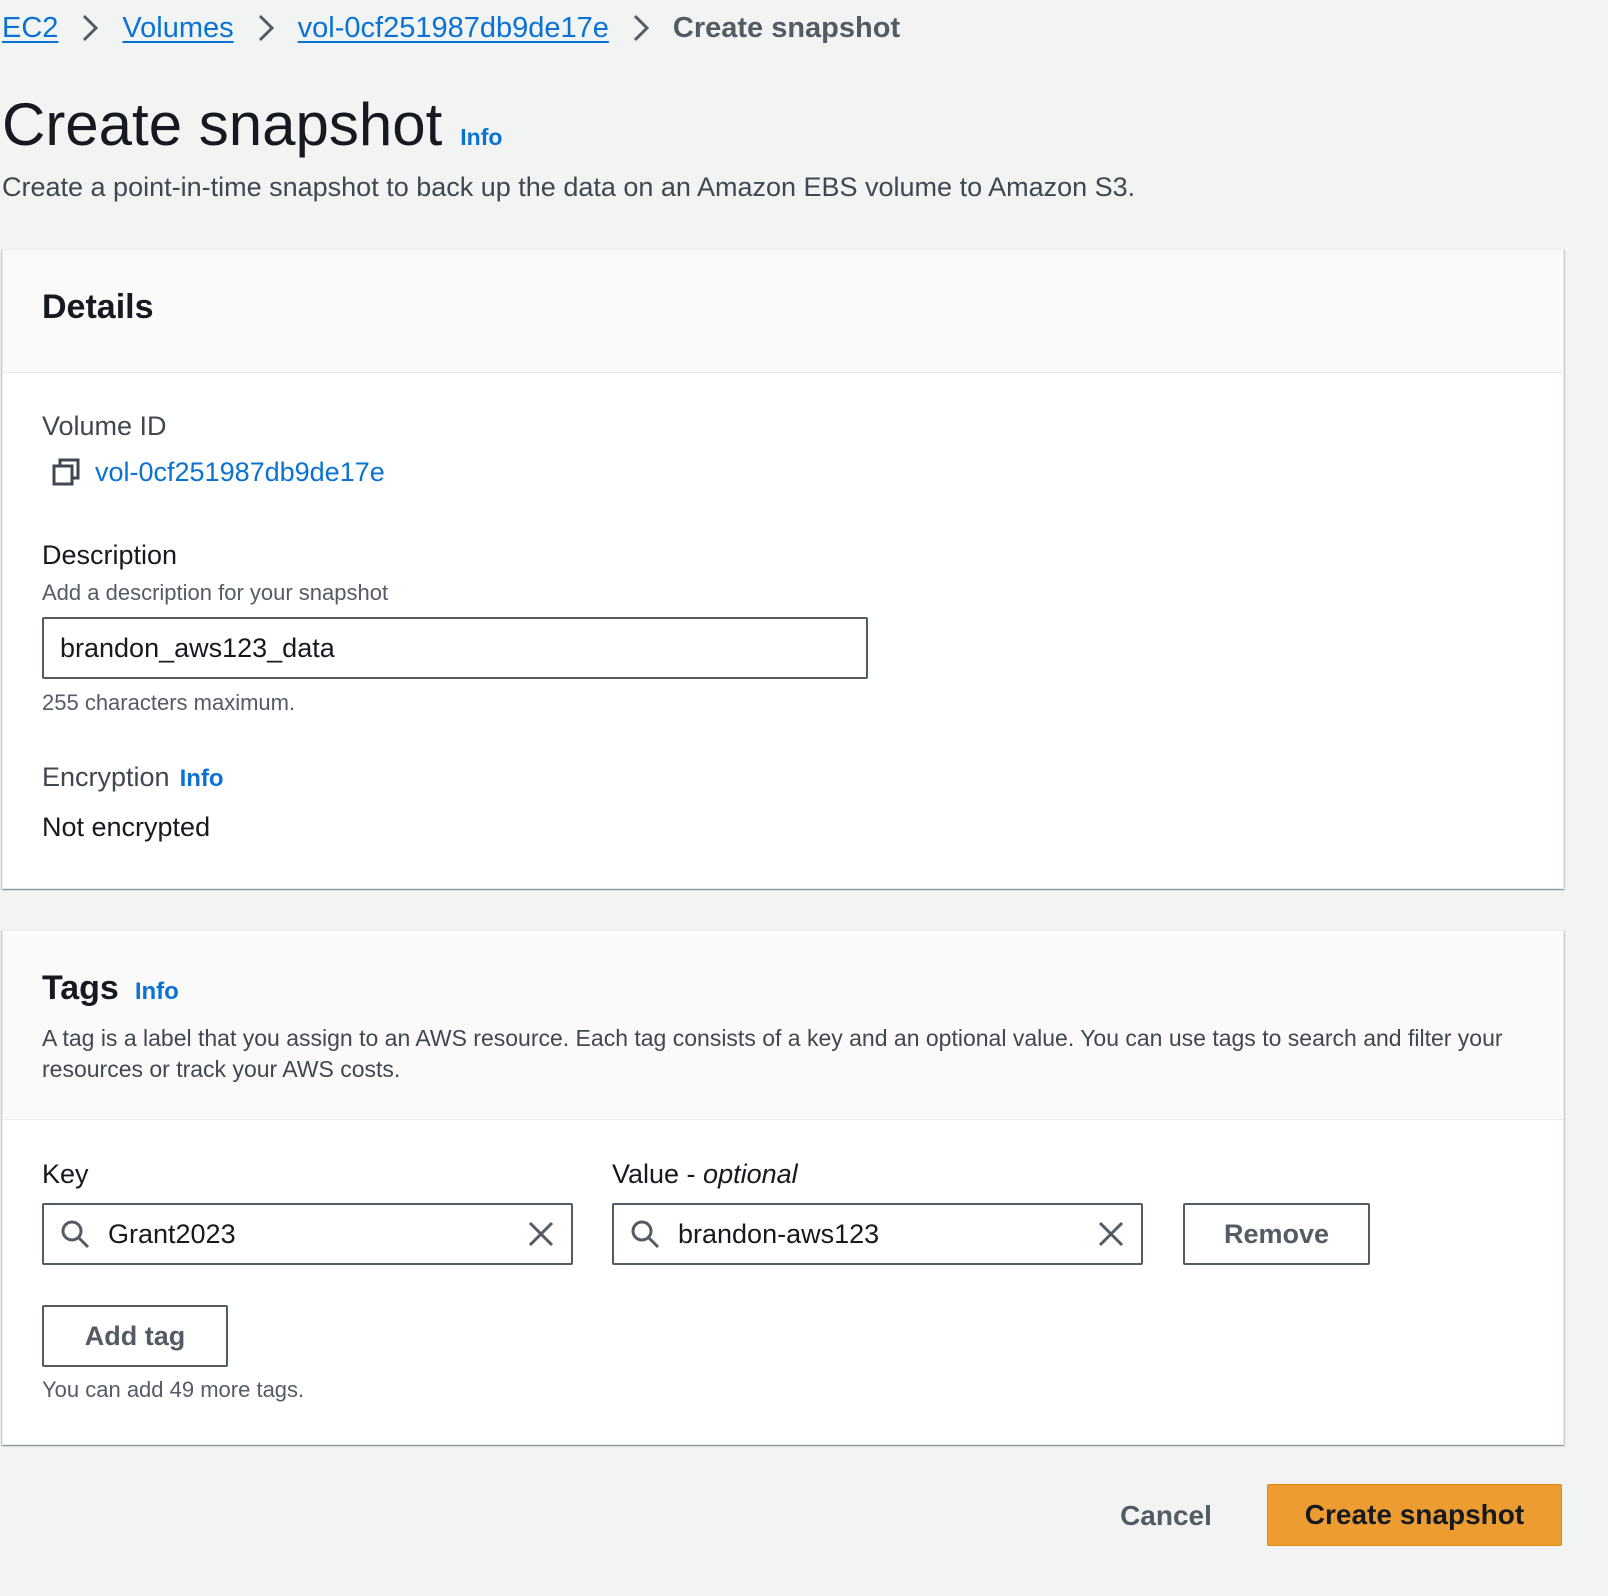 The width and height of the screenshot is (1608, 1596). What do you see at coordinates (66, 472) in the screenshot?
I see `copy-icon` at bounding box center [66, 472].